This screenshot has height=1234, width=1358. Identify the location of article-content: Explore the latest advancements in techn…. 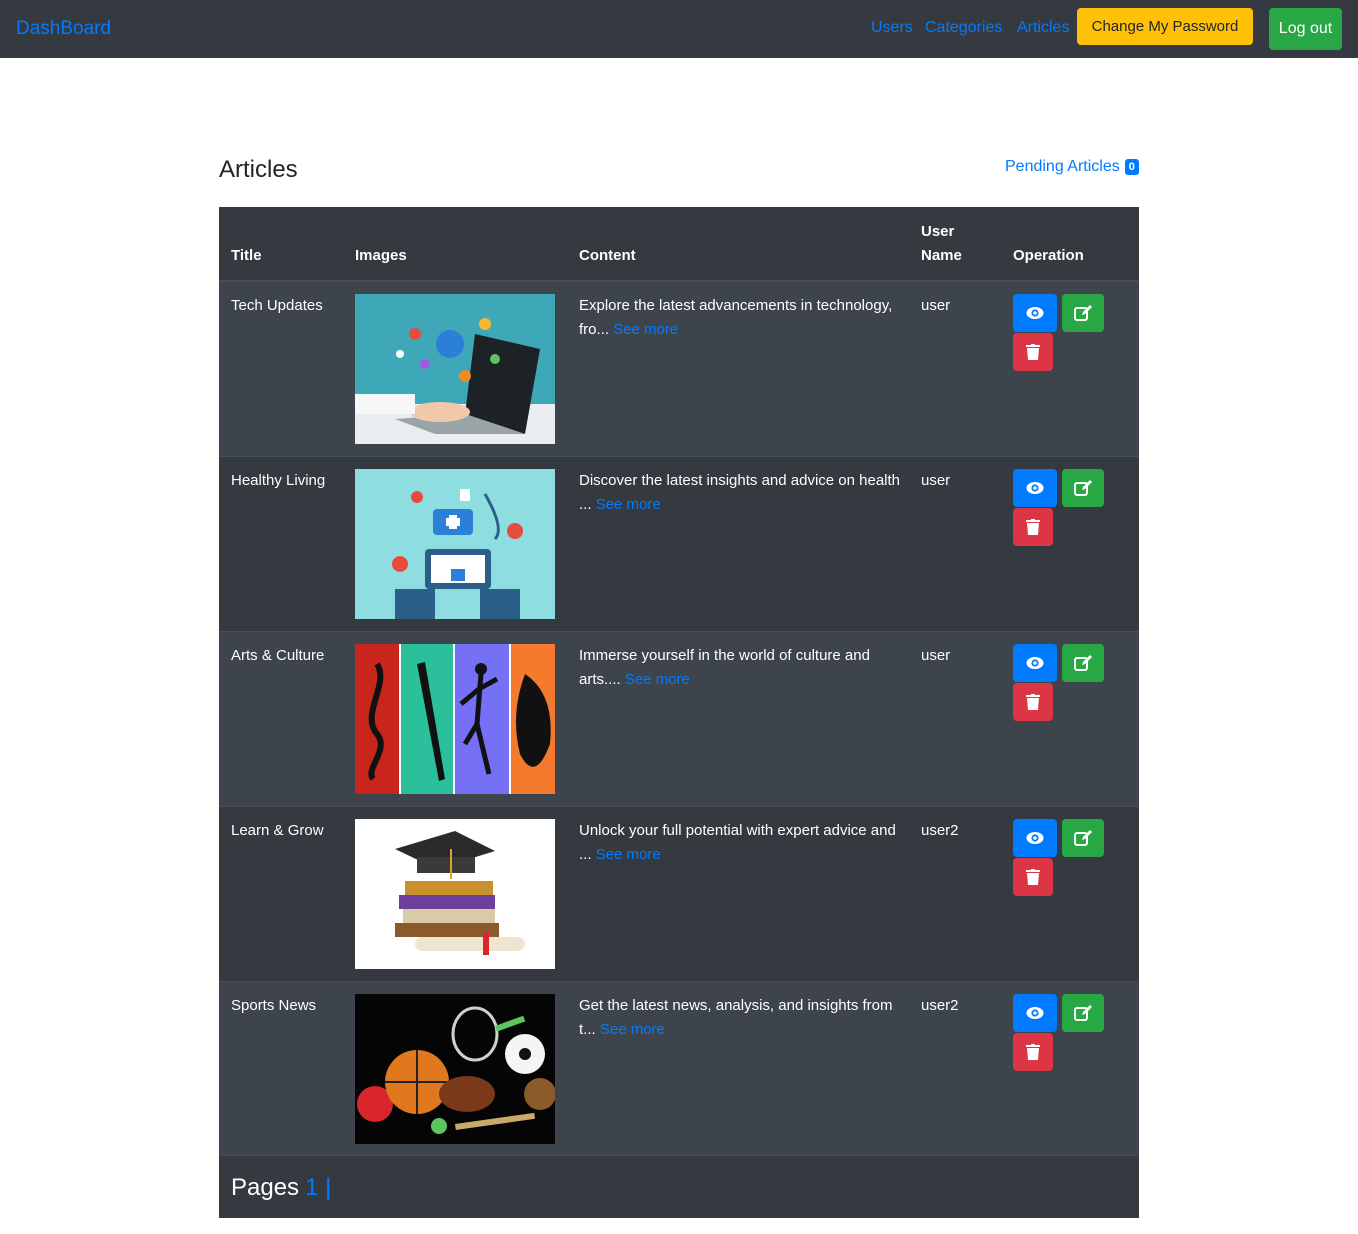
(744, 318).